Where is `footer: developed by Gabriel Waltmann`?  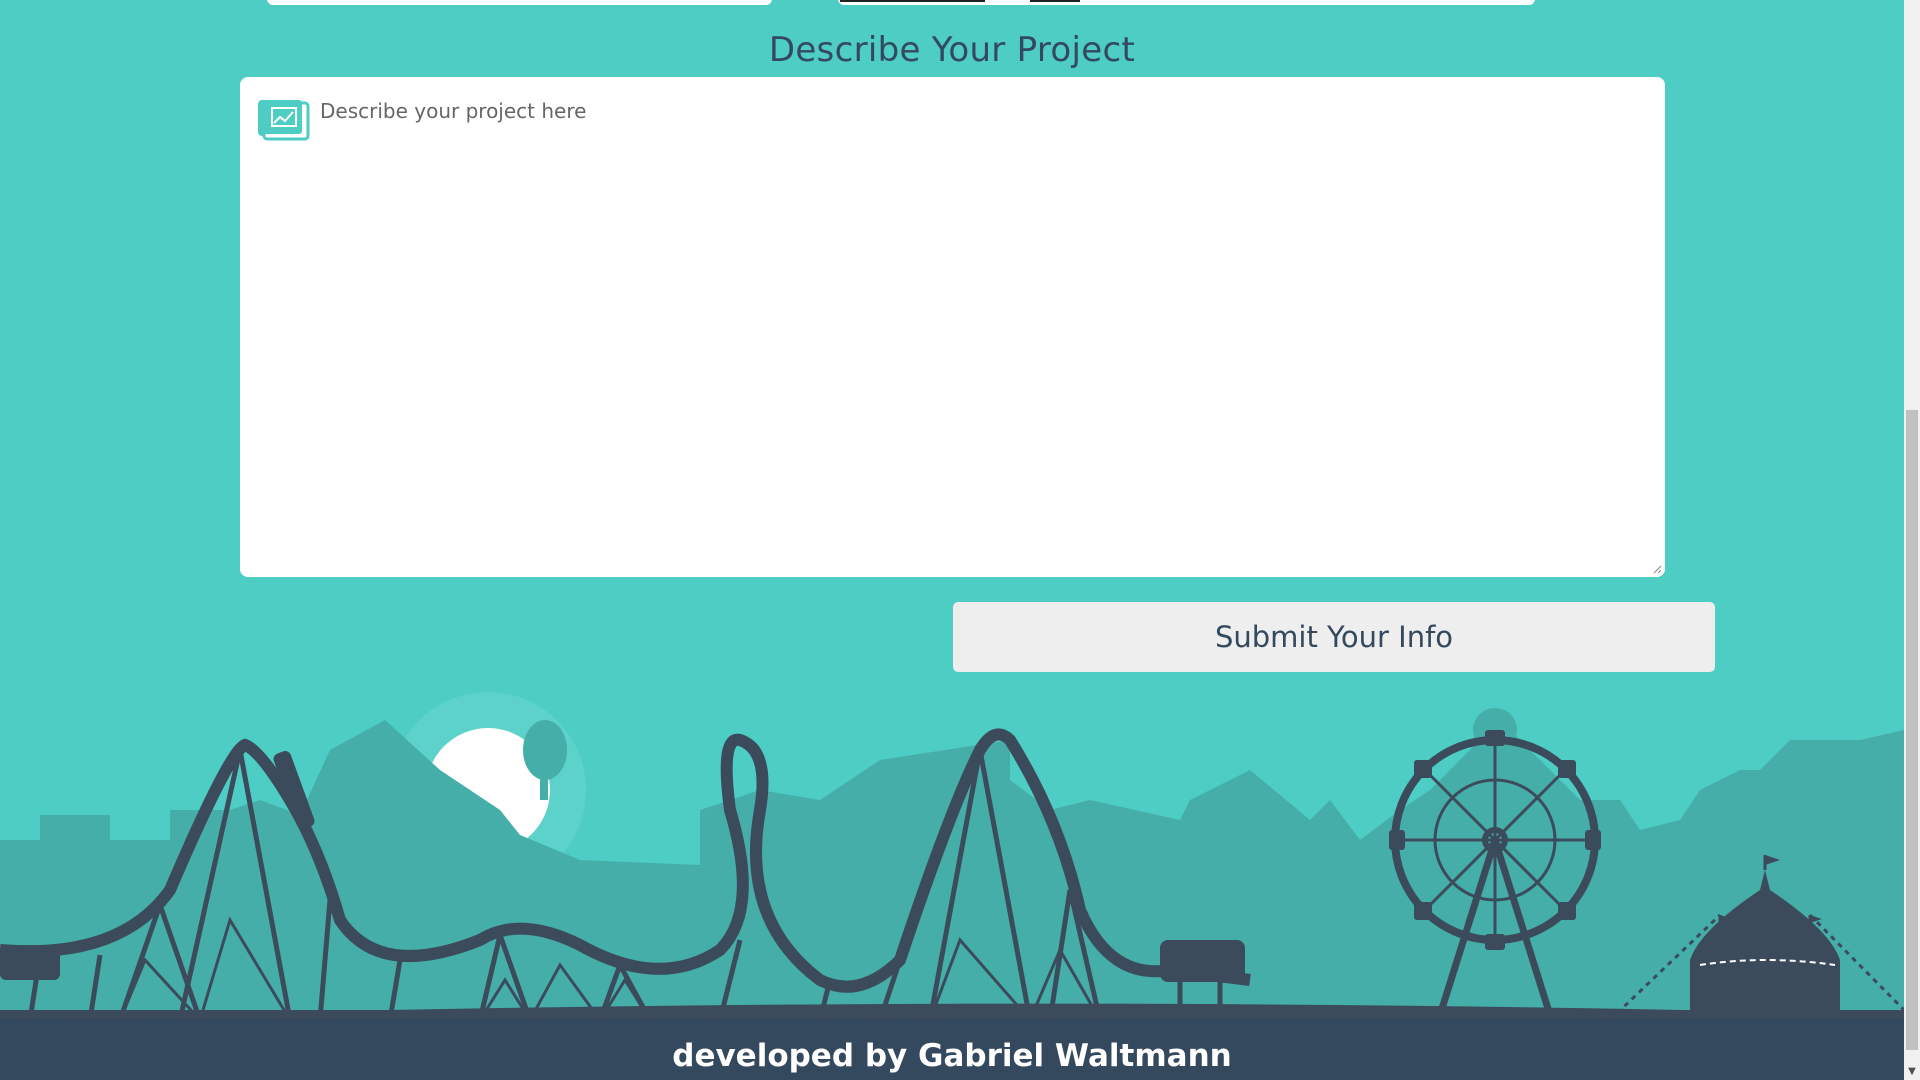 footer: developed by Gabriel Waltmann is located at coordinates (952, 1049).